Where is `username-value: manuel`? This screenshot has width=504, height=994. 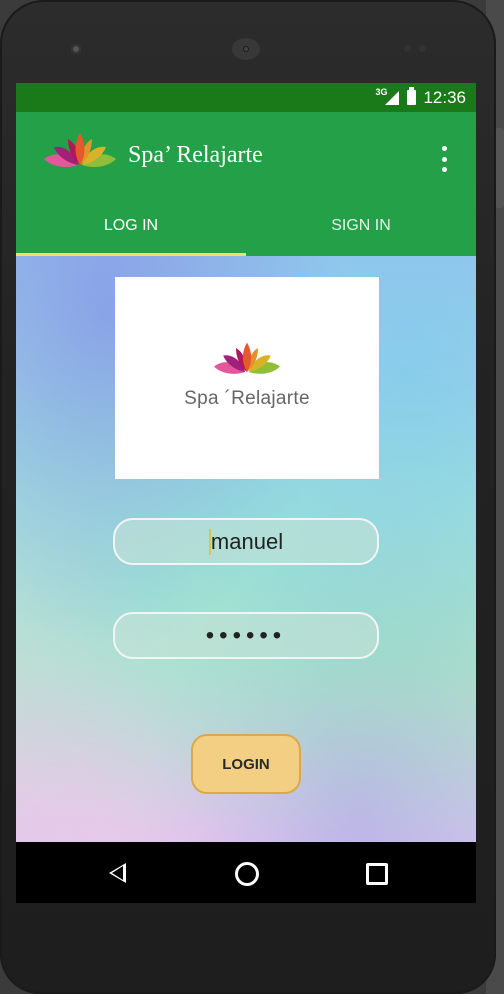
username-value: manuel is located at coordinates (247, 541).